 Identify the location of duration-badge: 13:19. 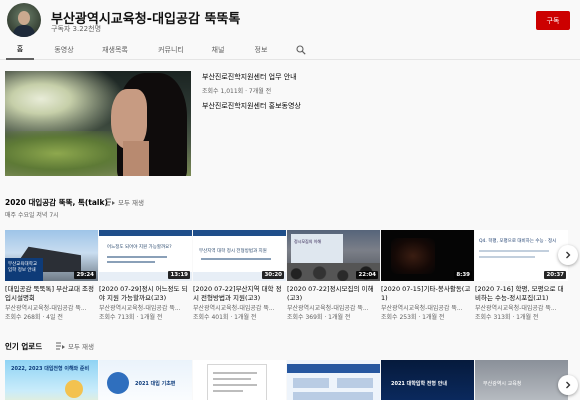
(179, 275).